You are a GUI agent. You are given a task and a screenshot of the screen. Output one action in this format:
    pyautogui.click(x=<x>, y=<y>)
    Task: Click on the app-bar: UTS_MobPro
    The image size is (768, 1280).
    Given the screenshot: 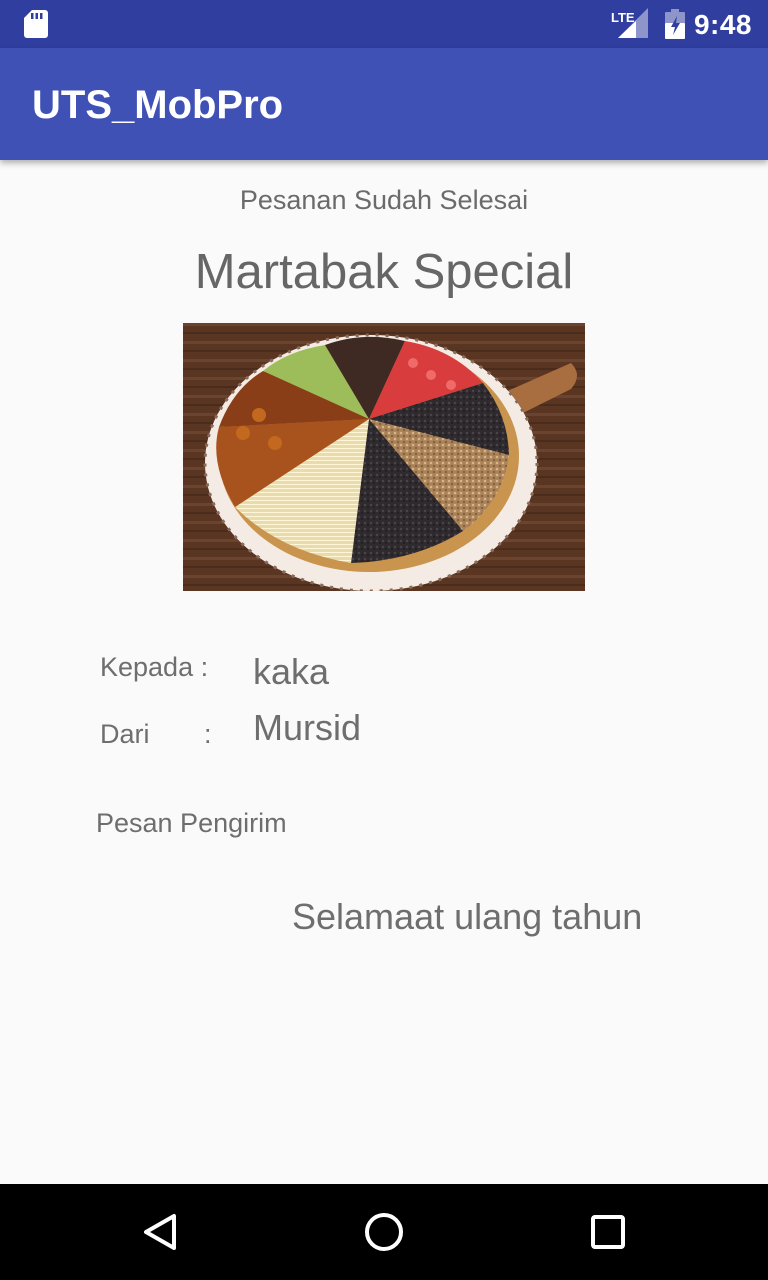 What is the action you would take?
    pyautogui.click(x=384, y=104)
    